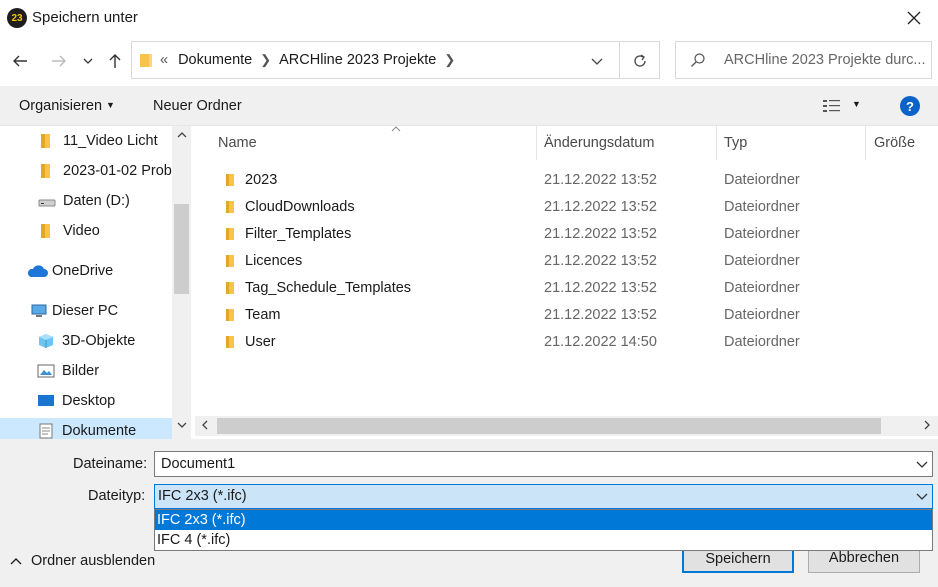 The image size is (938, 587). Describe the element at coordinates (630, 143) in the screenshot. I see `column-header-date: Änderungsdatum` at that location.